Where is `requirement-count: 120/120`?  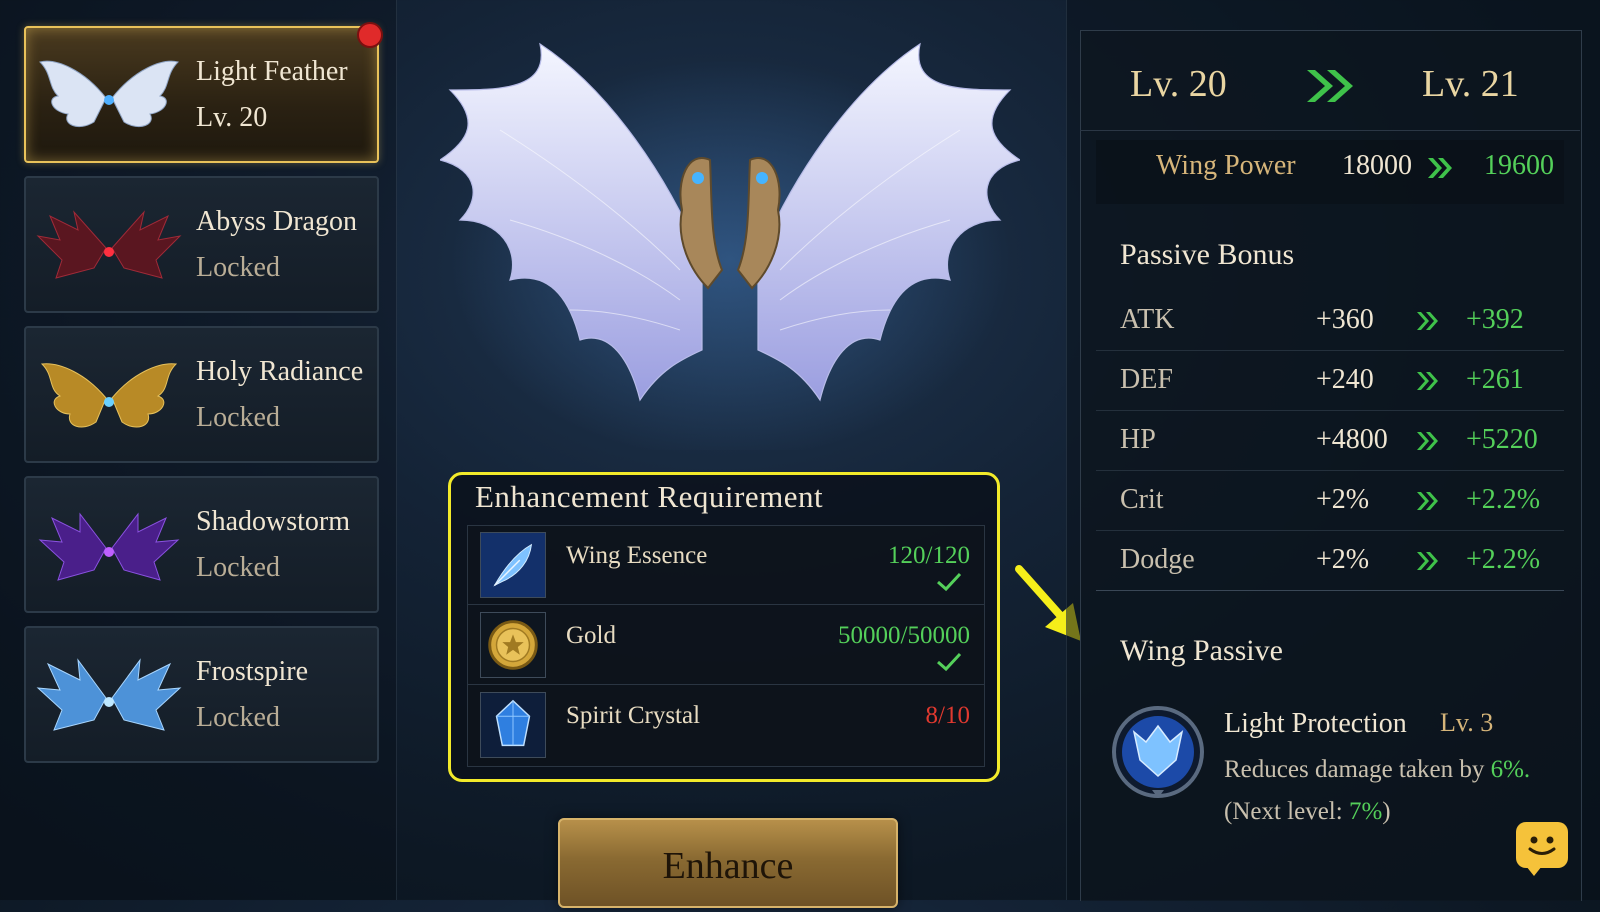
requirement-count: 120/120 is located at coordinates (929, 555).